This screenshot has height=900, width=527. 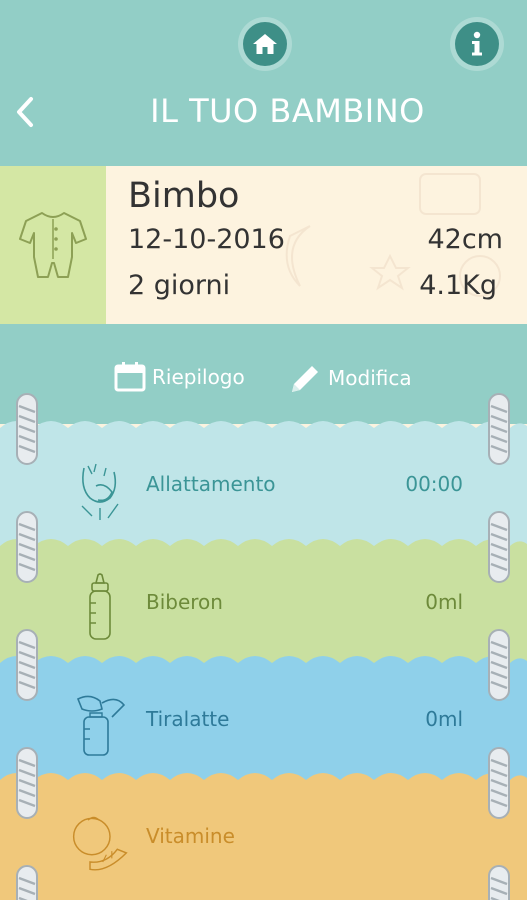 What do you see at coordinates (100, 842) in the screenshot?
I see `orange-icon` at bounding box center [100, 842].